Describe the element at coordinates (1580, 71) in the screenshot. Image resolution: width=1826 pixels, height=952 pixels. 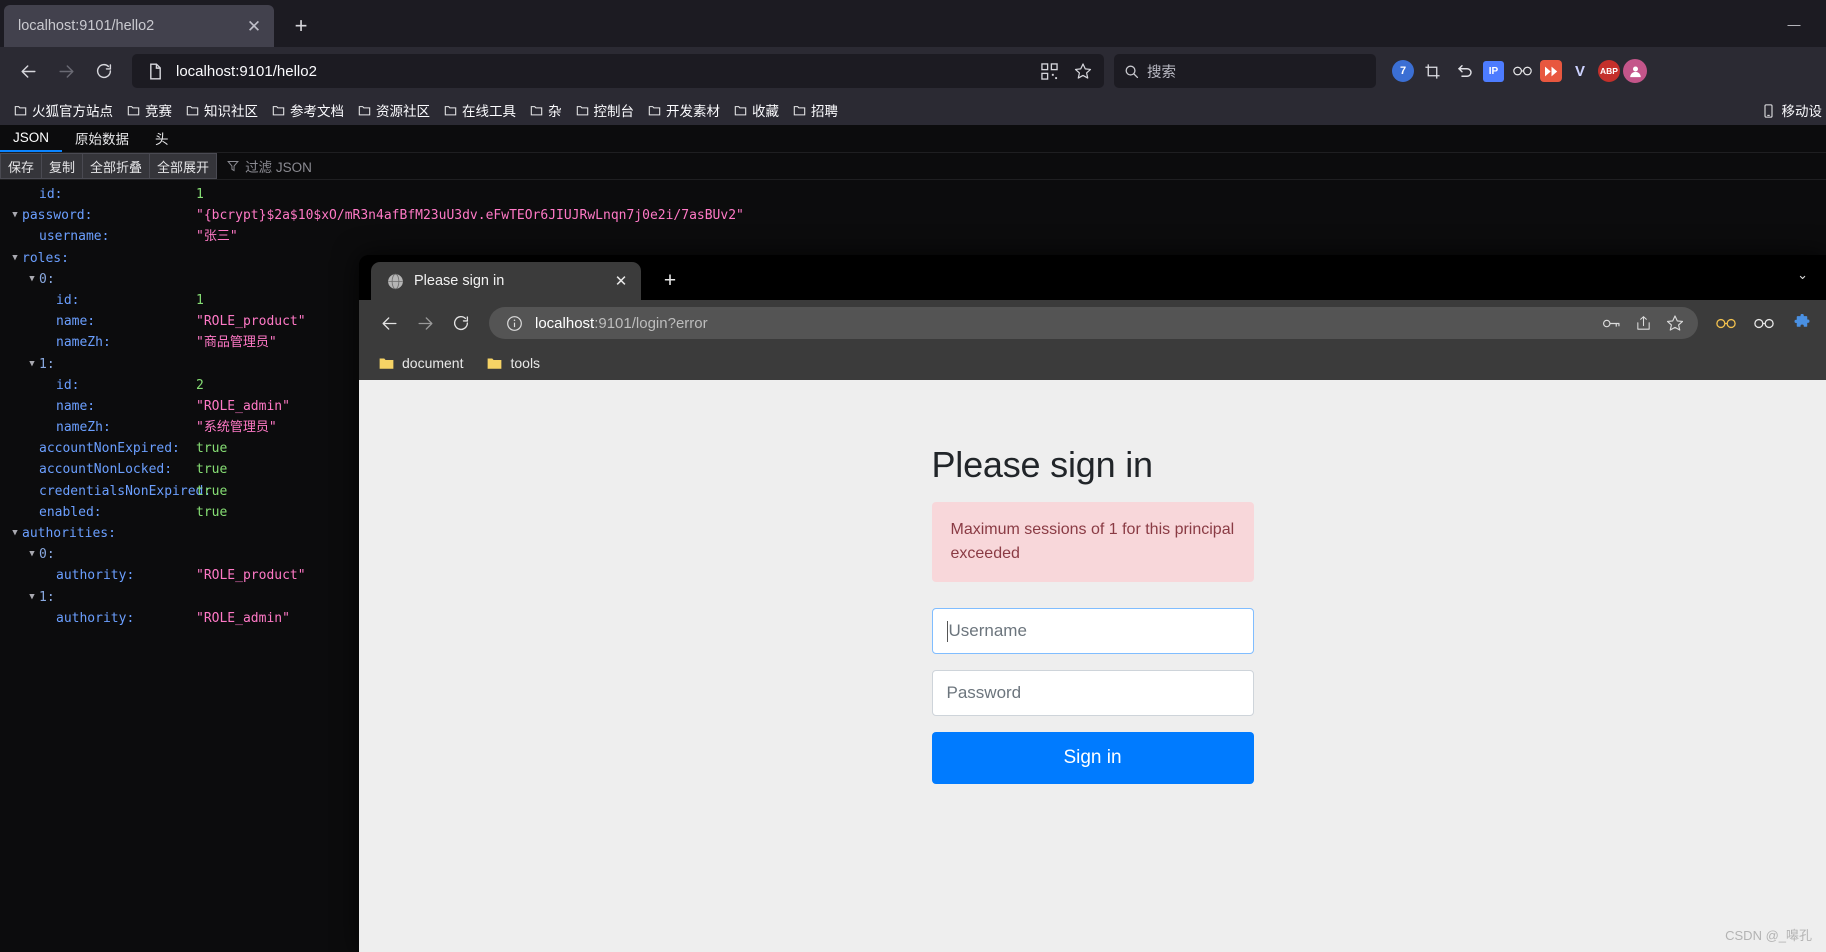
I see `vimium-v-icon: V` at that location.